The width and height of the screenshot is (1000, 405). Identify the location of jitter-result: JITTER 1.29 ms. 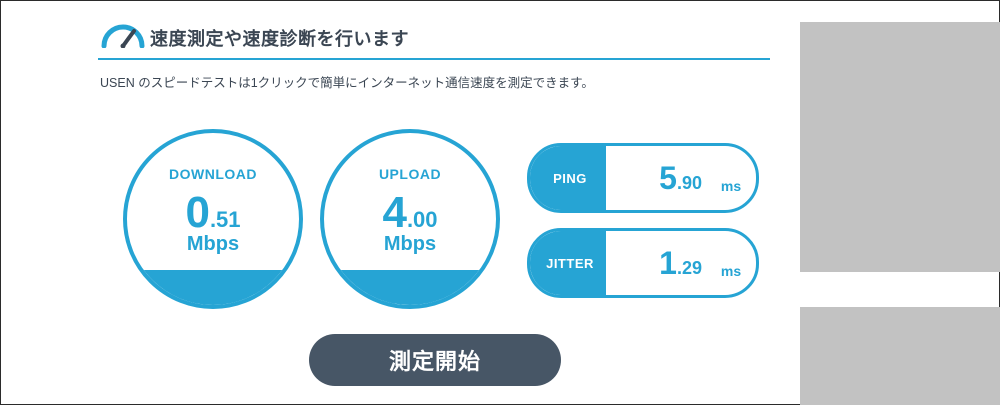
(643, 263).